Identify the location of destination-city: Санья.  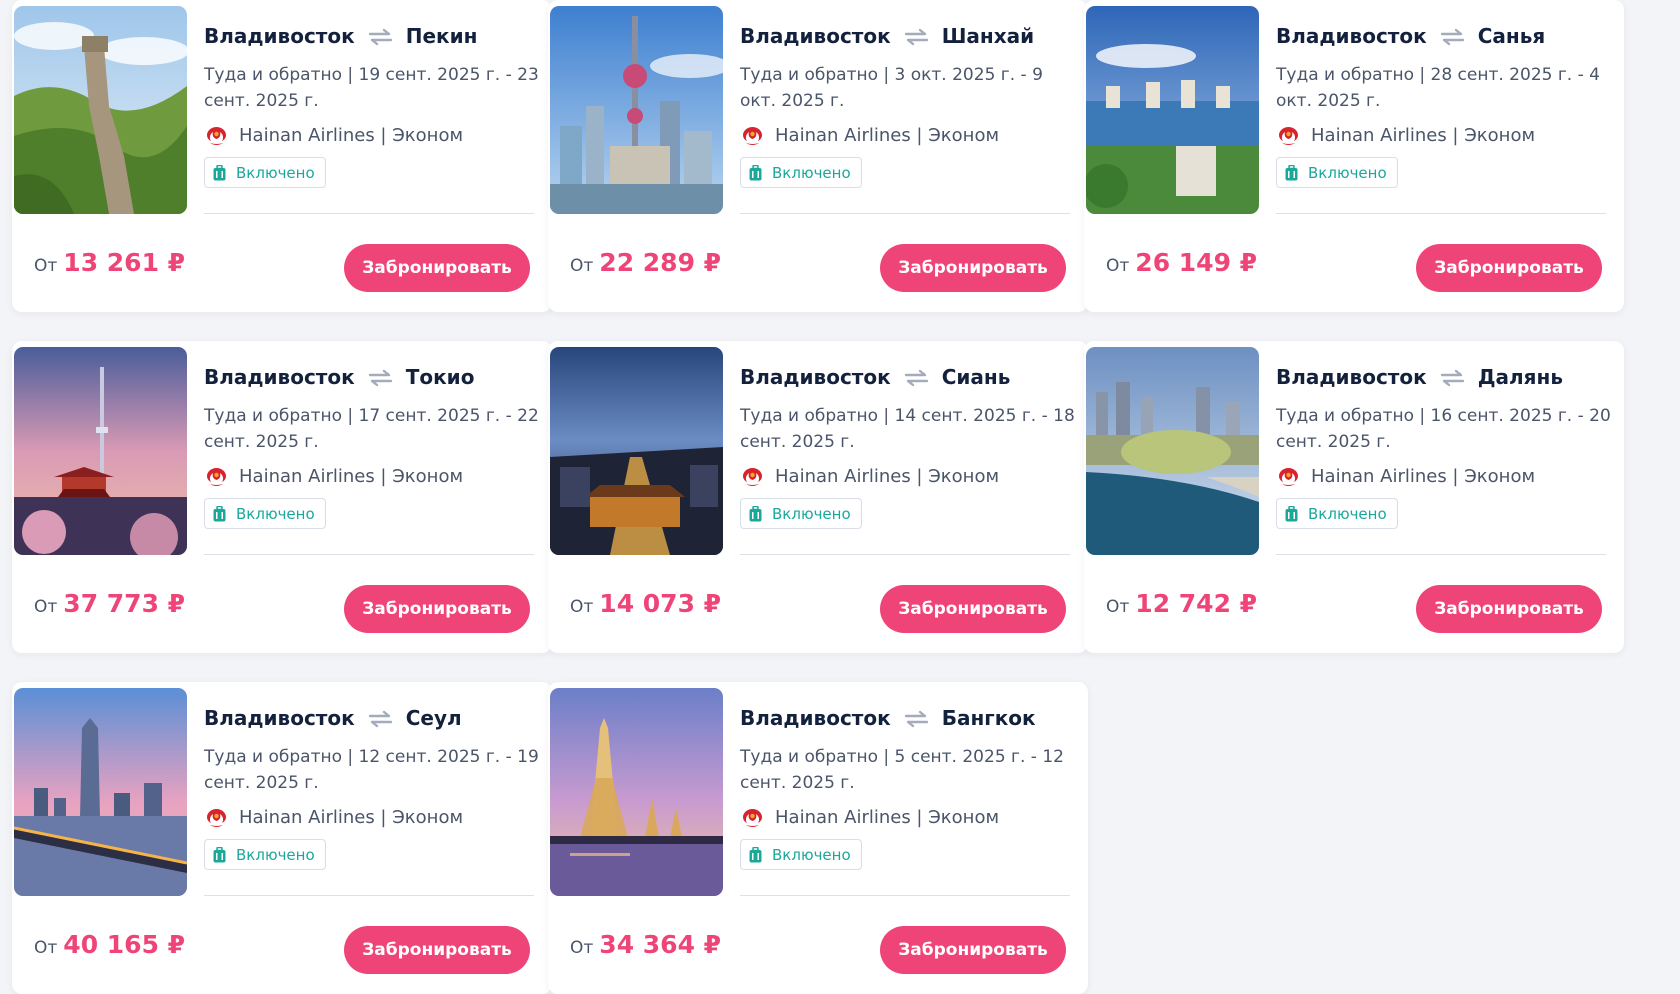
(1511, 36).